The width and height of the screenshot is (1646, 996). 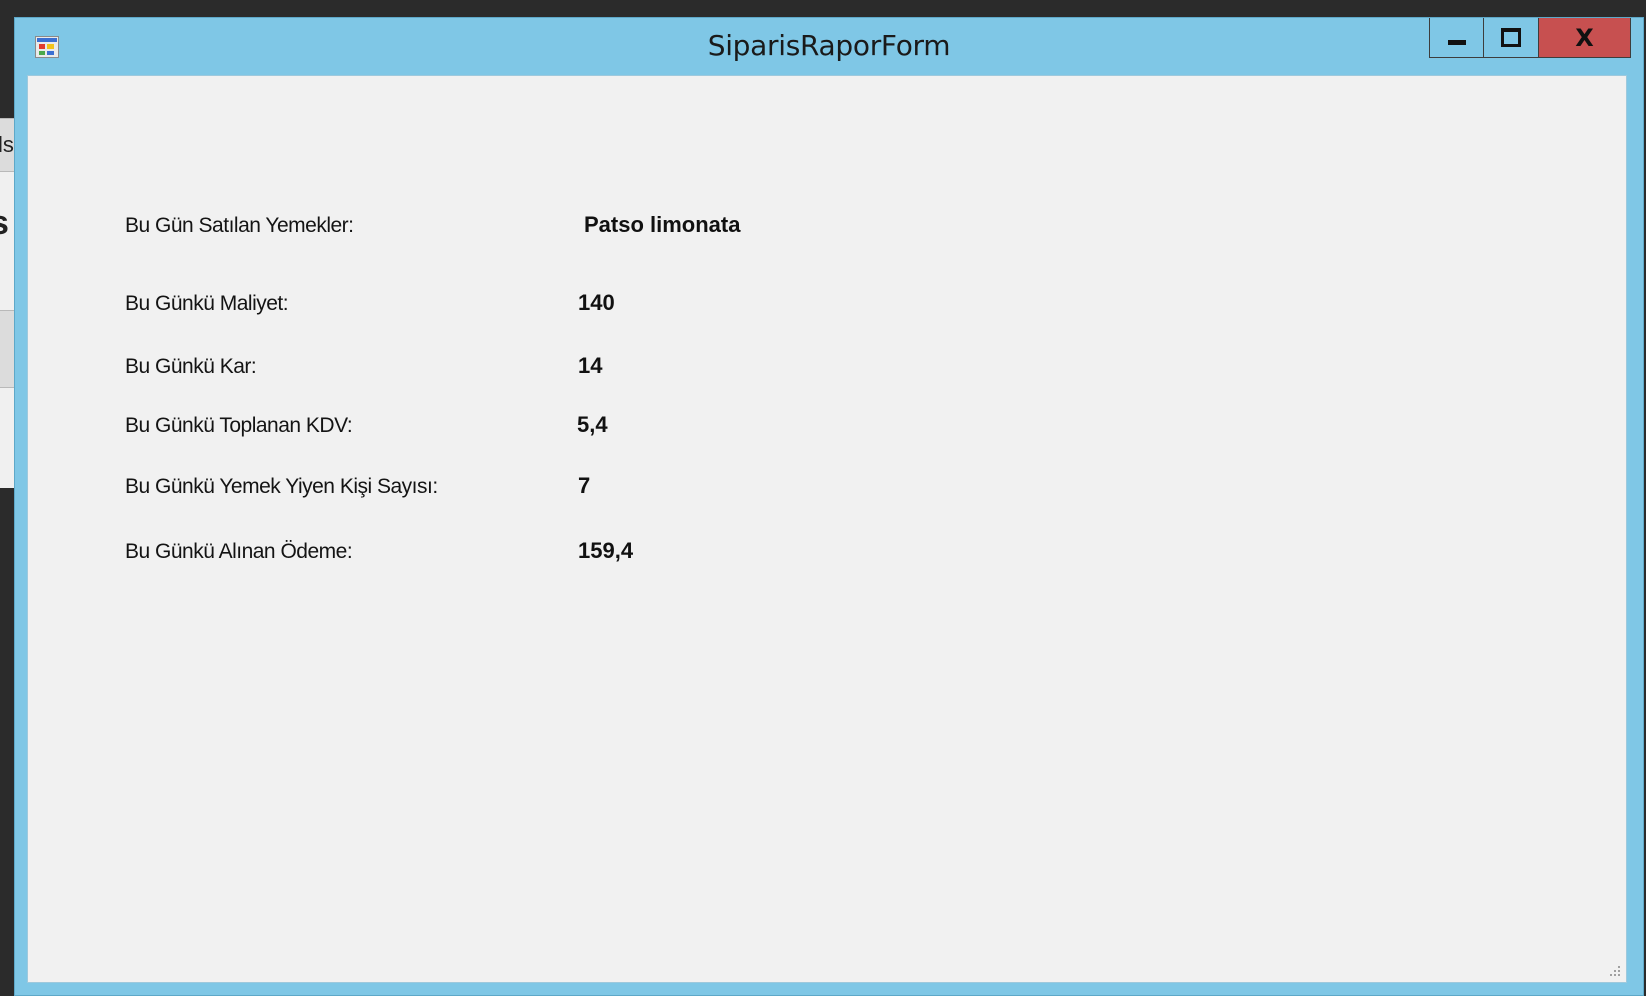 What do you see at coordinates (7, 144) in the screenshot?
I see `background-window-text: ls` at bounding box center [7, 144].